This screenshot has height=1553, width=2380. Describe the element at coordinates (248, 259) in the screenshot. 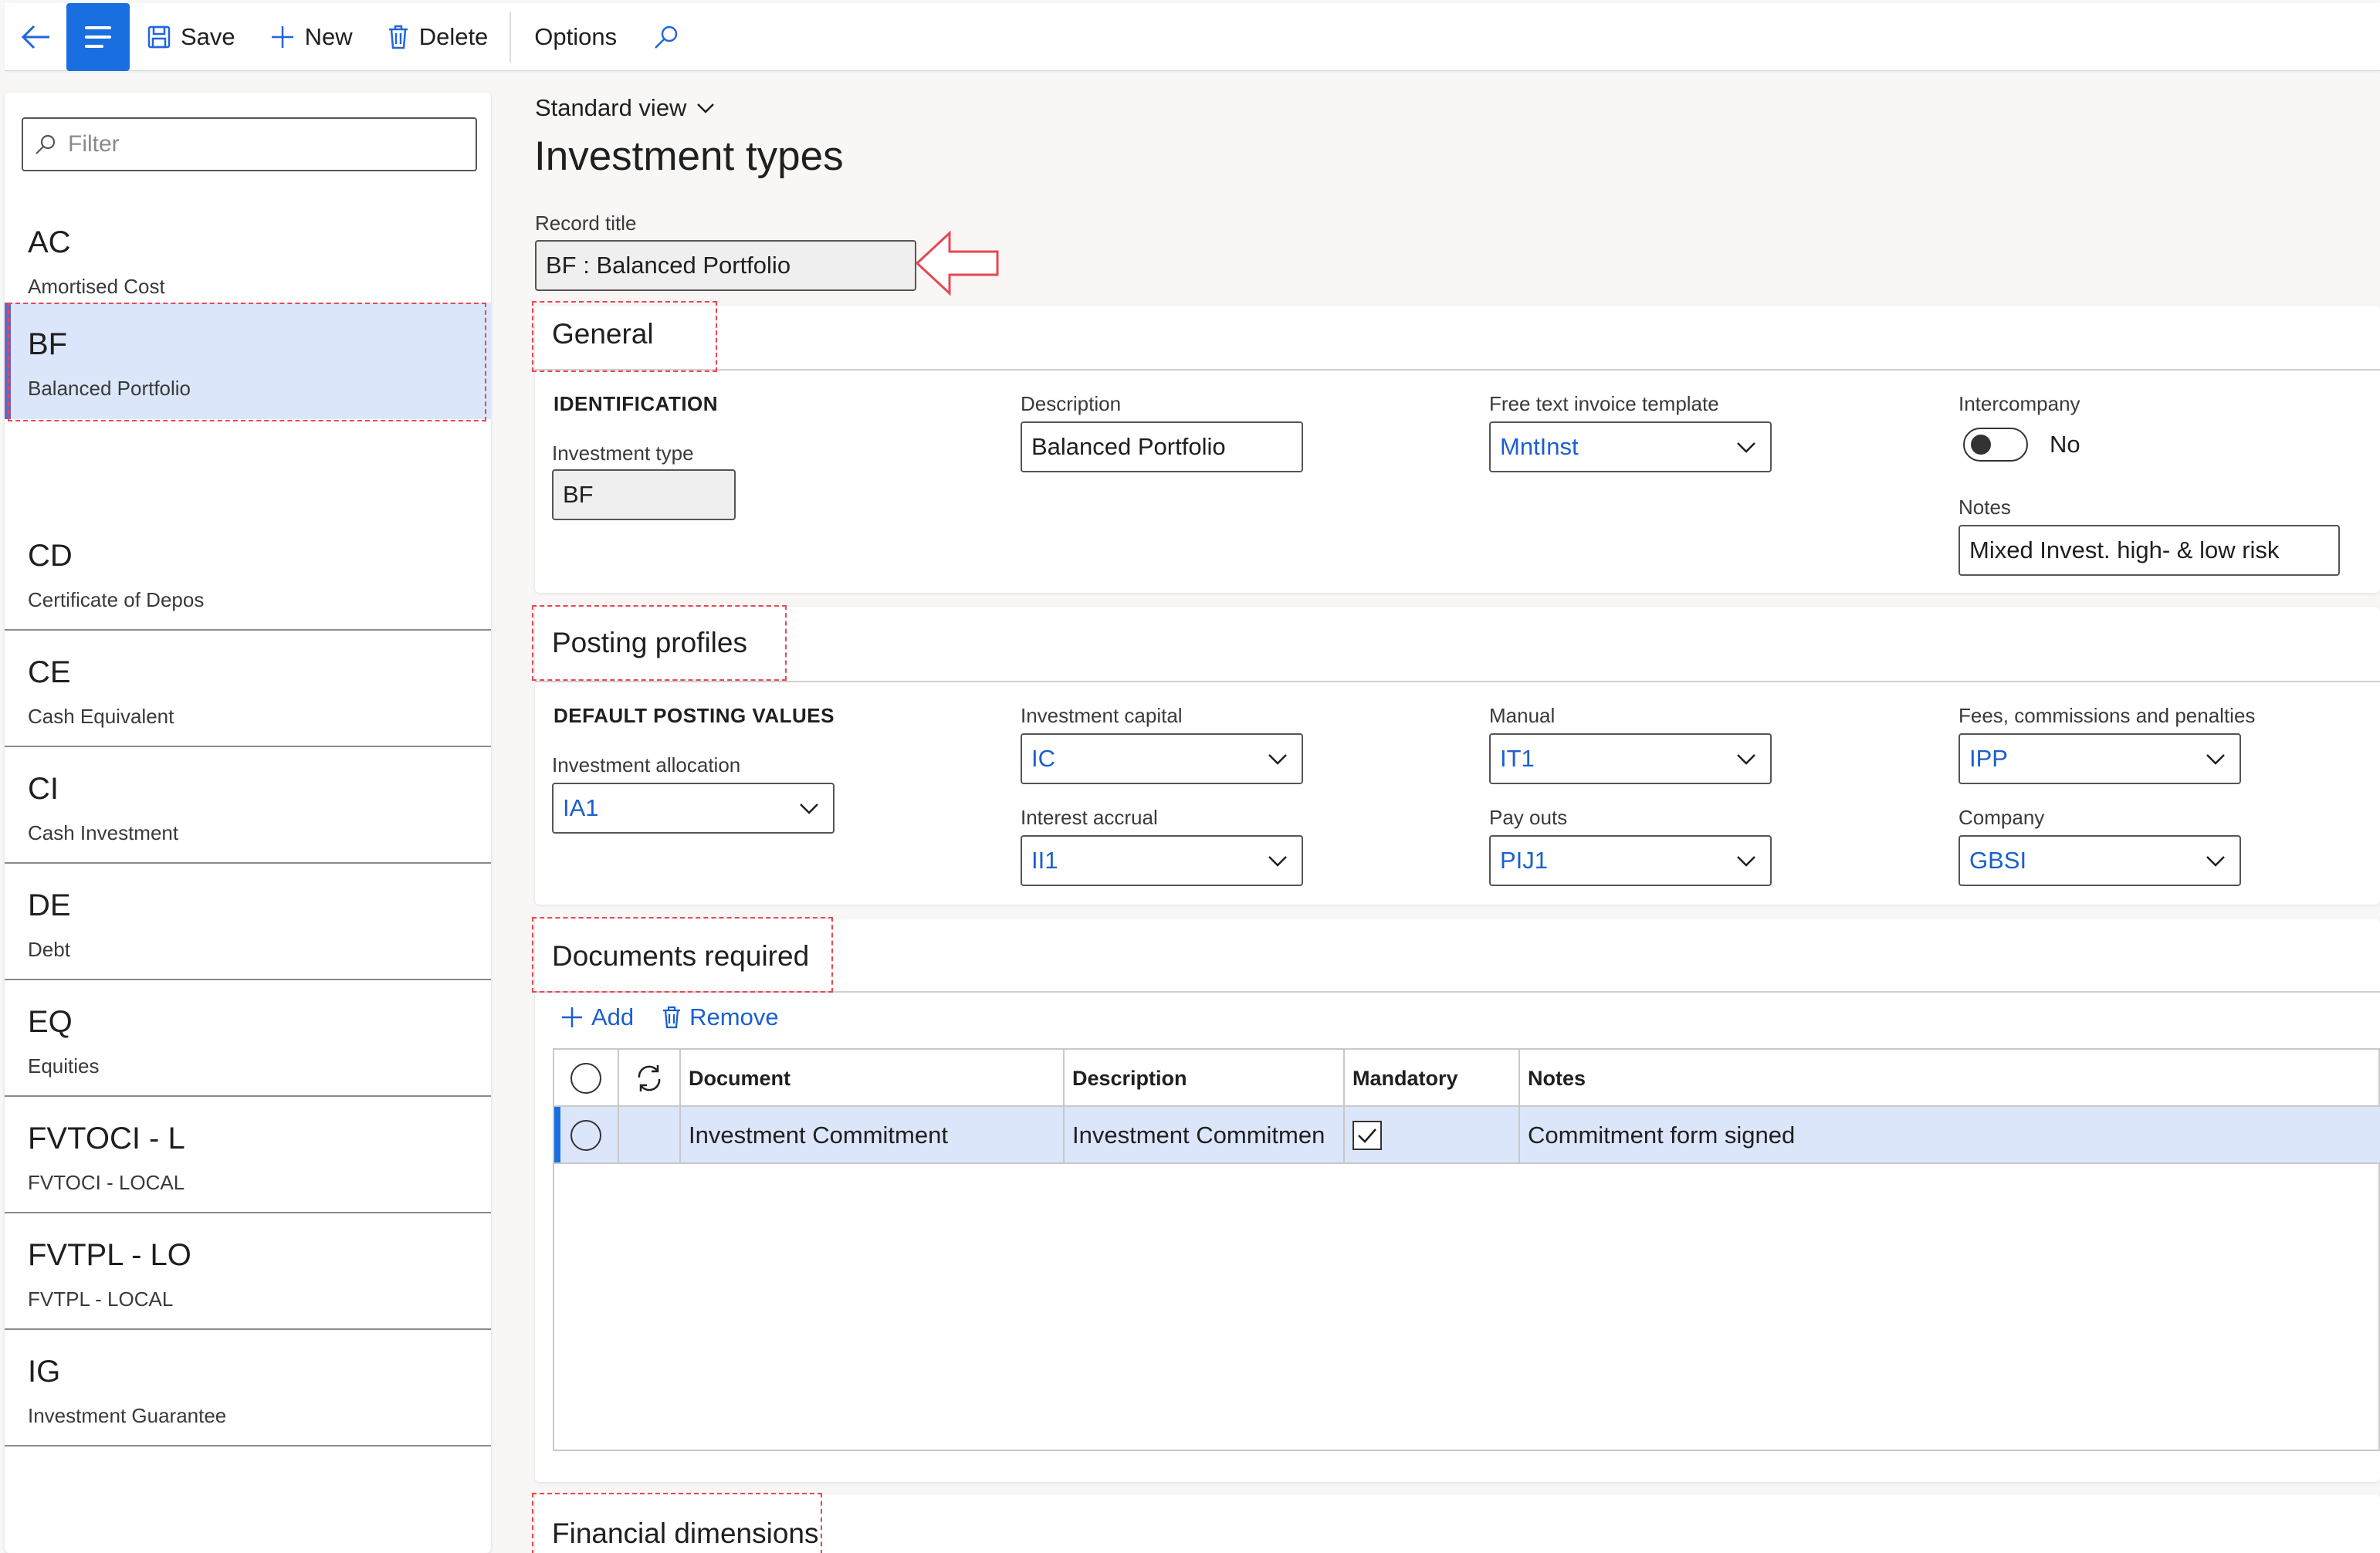

I see `list-item: AC Amortised Cost` at that location.